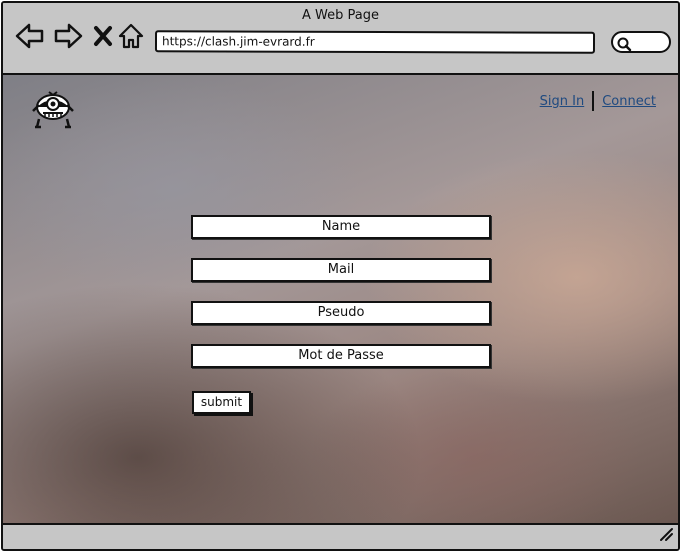 This screenshot has height=554, width=683. What do you see at coordinates (624, 44) in the screenshot?
I see `search-icon` at bounding box center [624, 44].